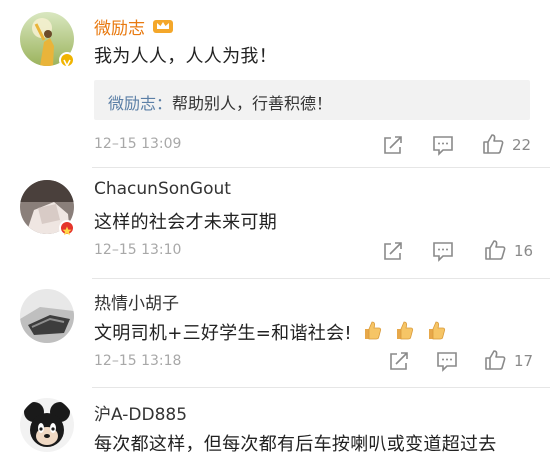 This screenshot has height=464, width=550. Describe the element at coordinates (140, 102) in the screenshot. I see `reply-username: 微励志：` at that location.